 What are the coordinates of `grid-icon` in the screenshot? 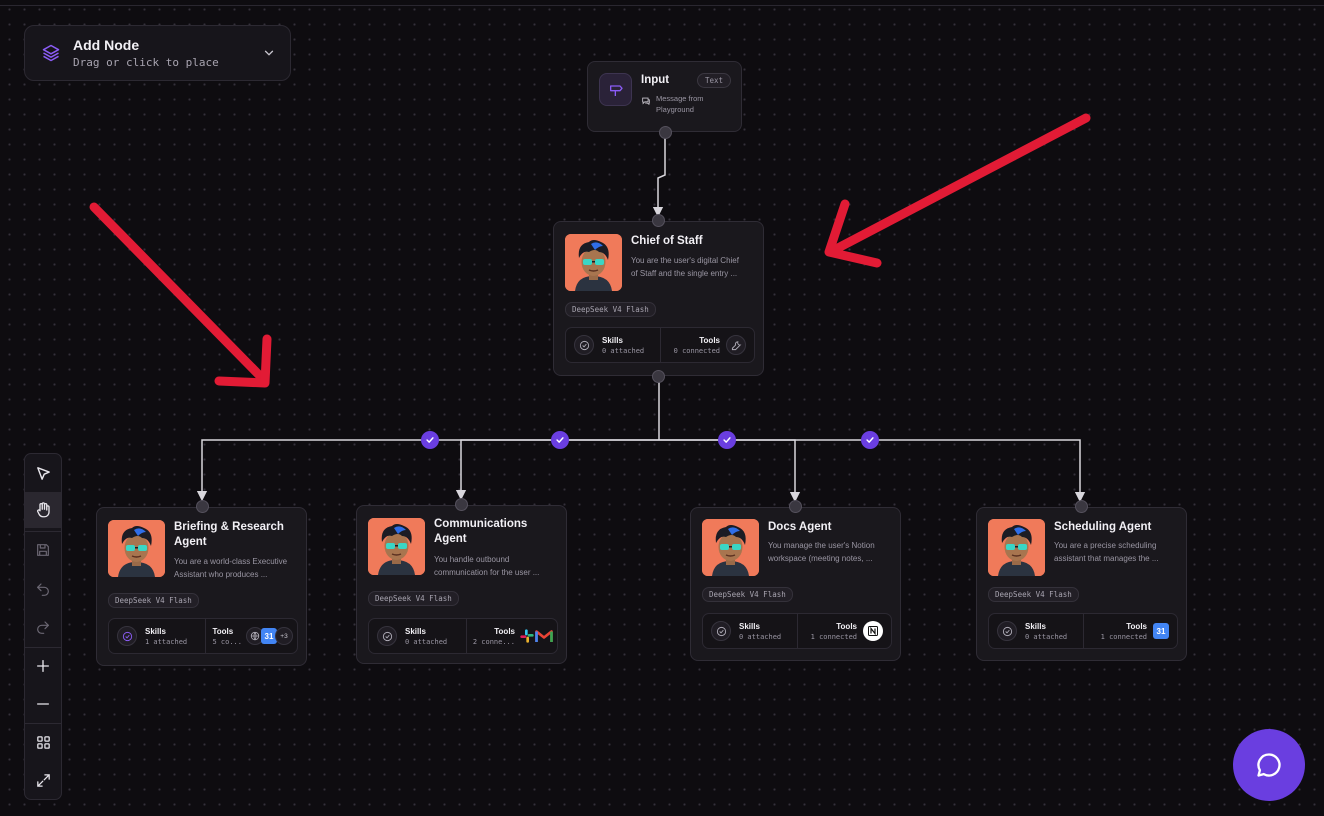 It's located at (43, 742).